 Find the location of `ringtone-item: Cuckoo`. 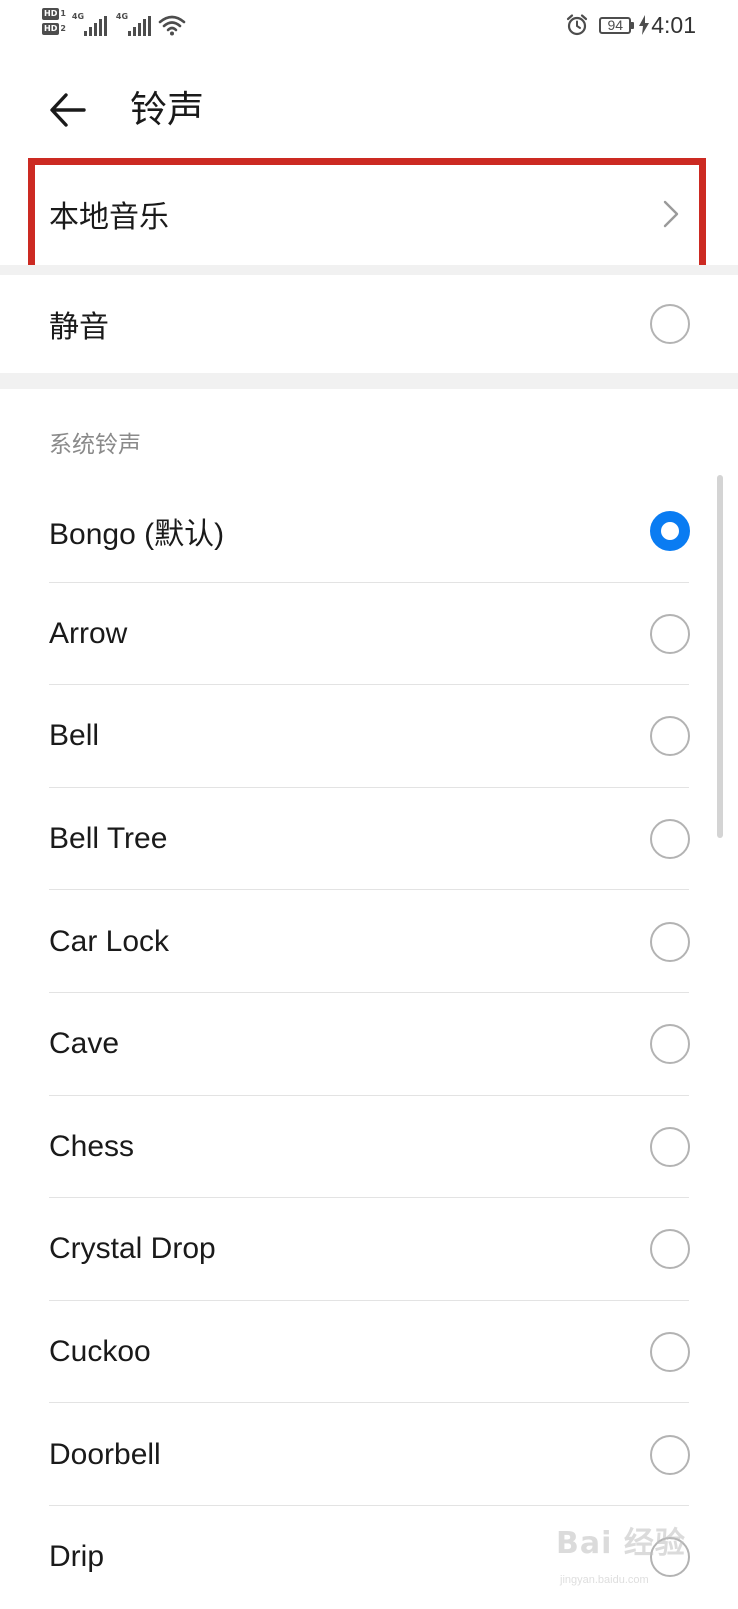

ringtone-item: Cuckoo is located at coordinates (369, 1352).